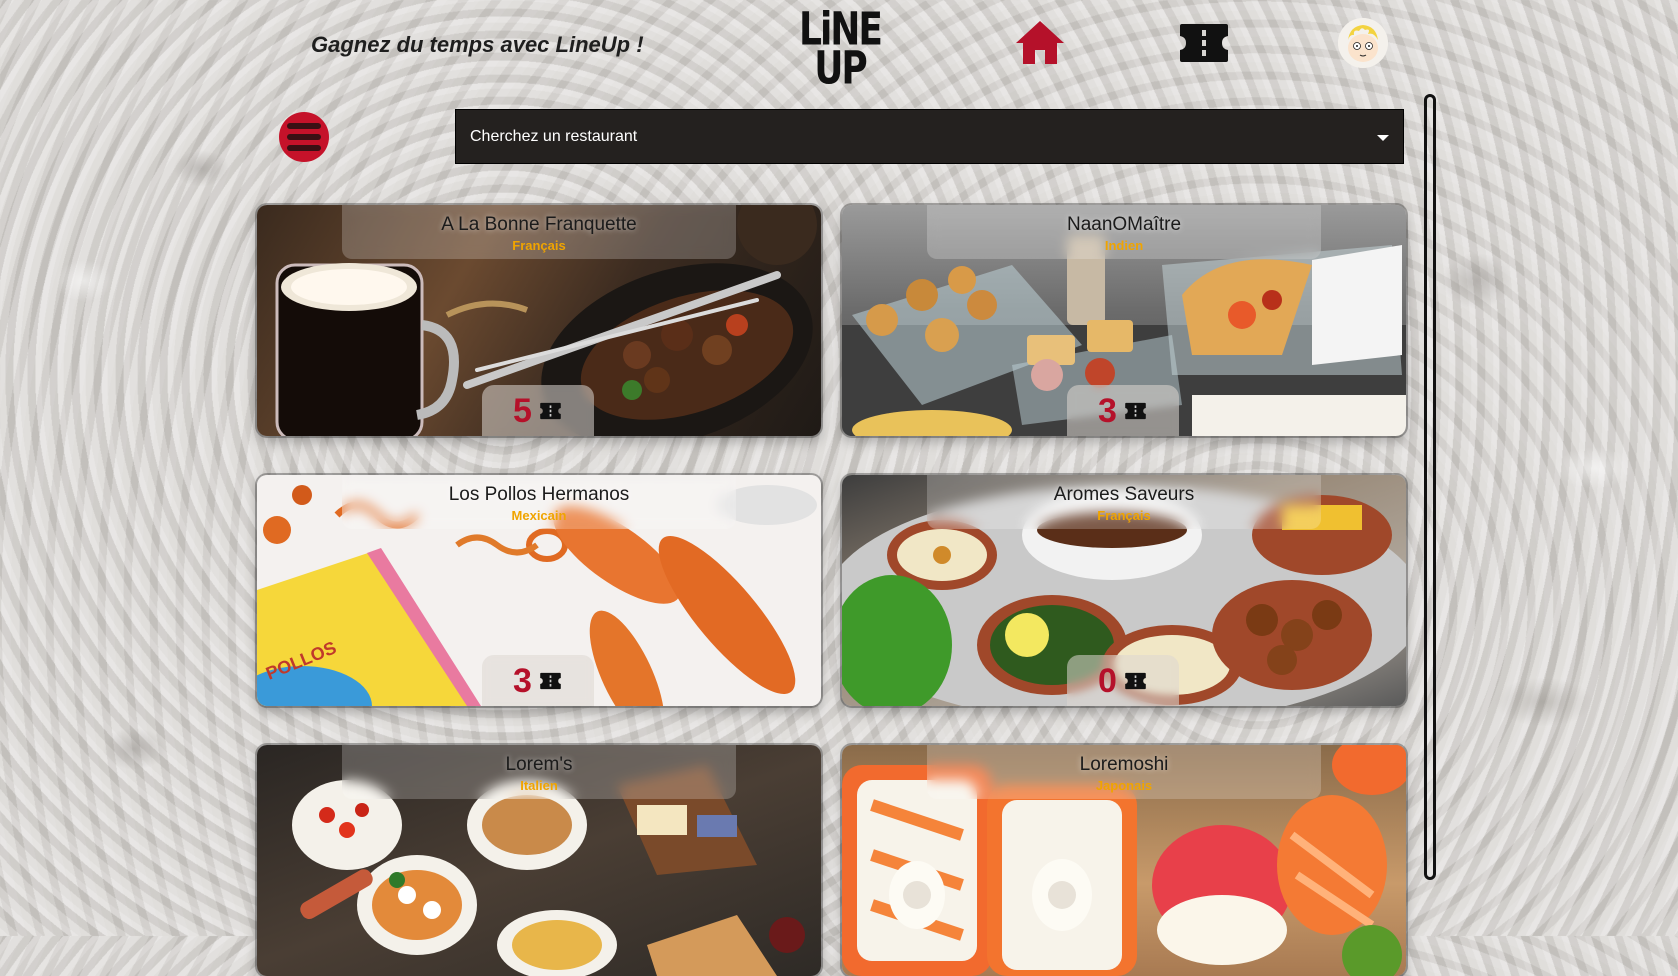 This screenshot has width=1678, height=976. Describe the element at coordinates (539, 785) in the screenshot. I see `restaurant-cuisine: Italien` at that location.